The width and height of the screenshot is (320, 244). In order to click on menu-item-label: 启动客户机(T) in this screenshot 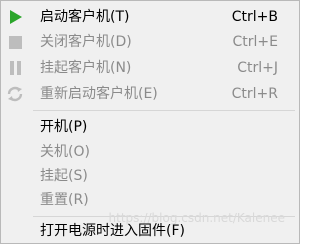, I will do `click(85, 17)`.